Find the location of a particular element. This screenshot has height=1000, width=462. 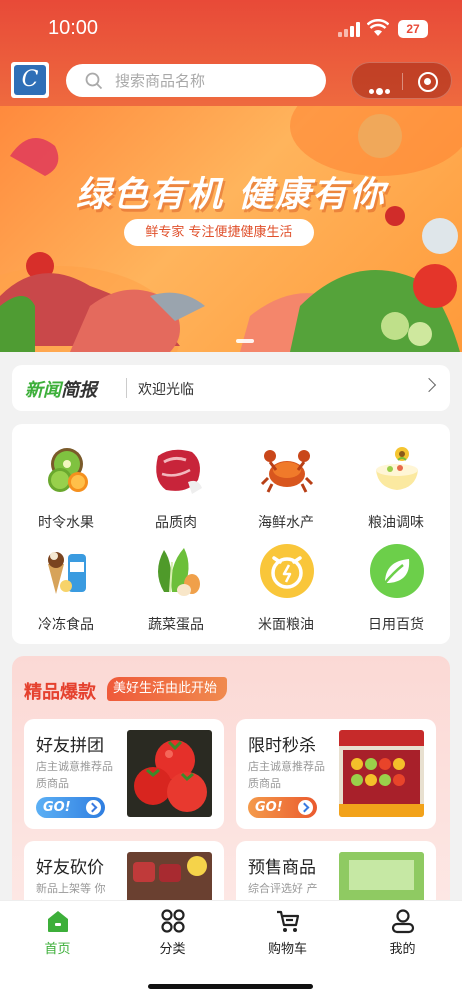

tab-label: 首页 is located at coordinates (57, 949).